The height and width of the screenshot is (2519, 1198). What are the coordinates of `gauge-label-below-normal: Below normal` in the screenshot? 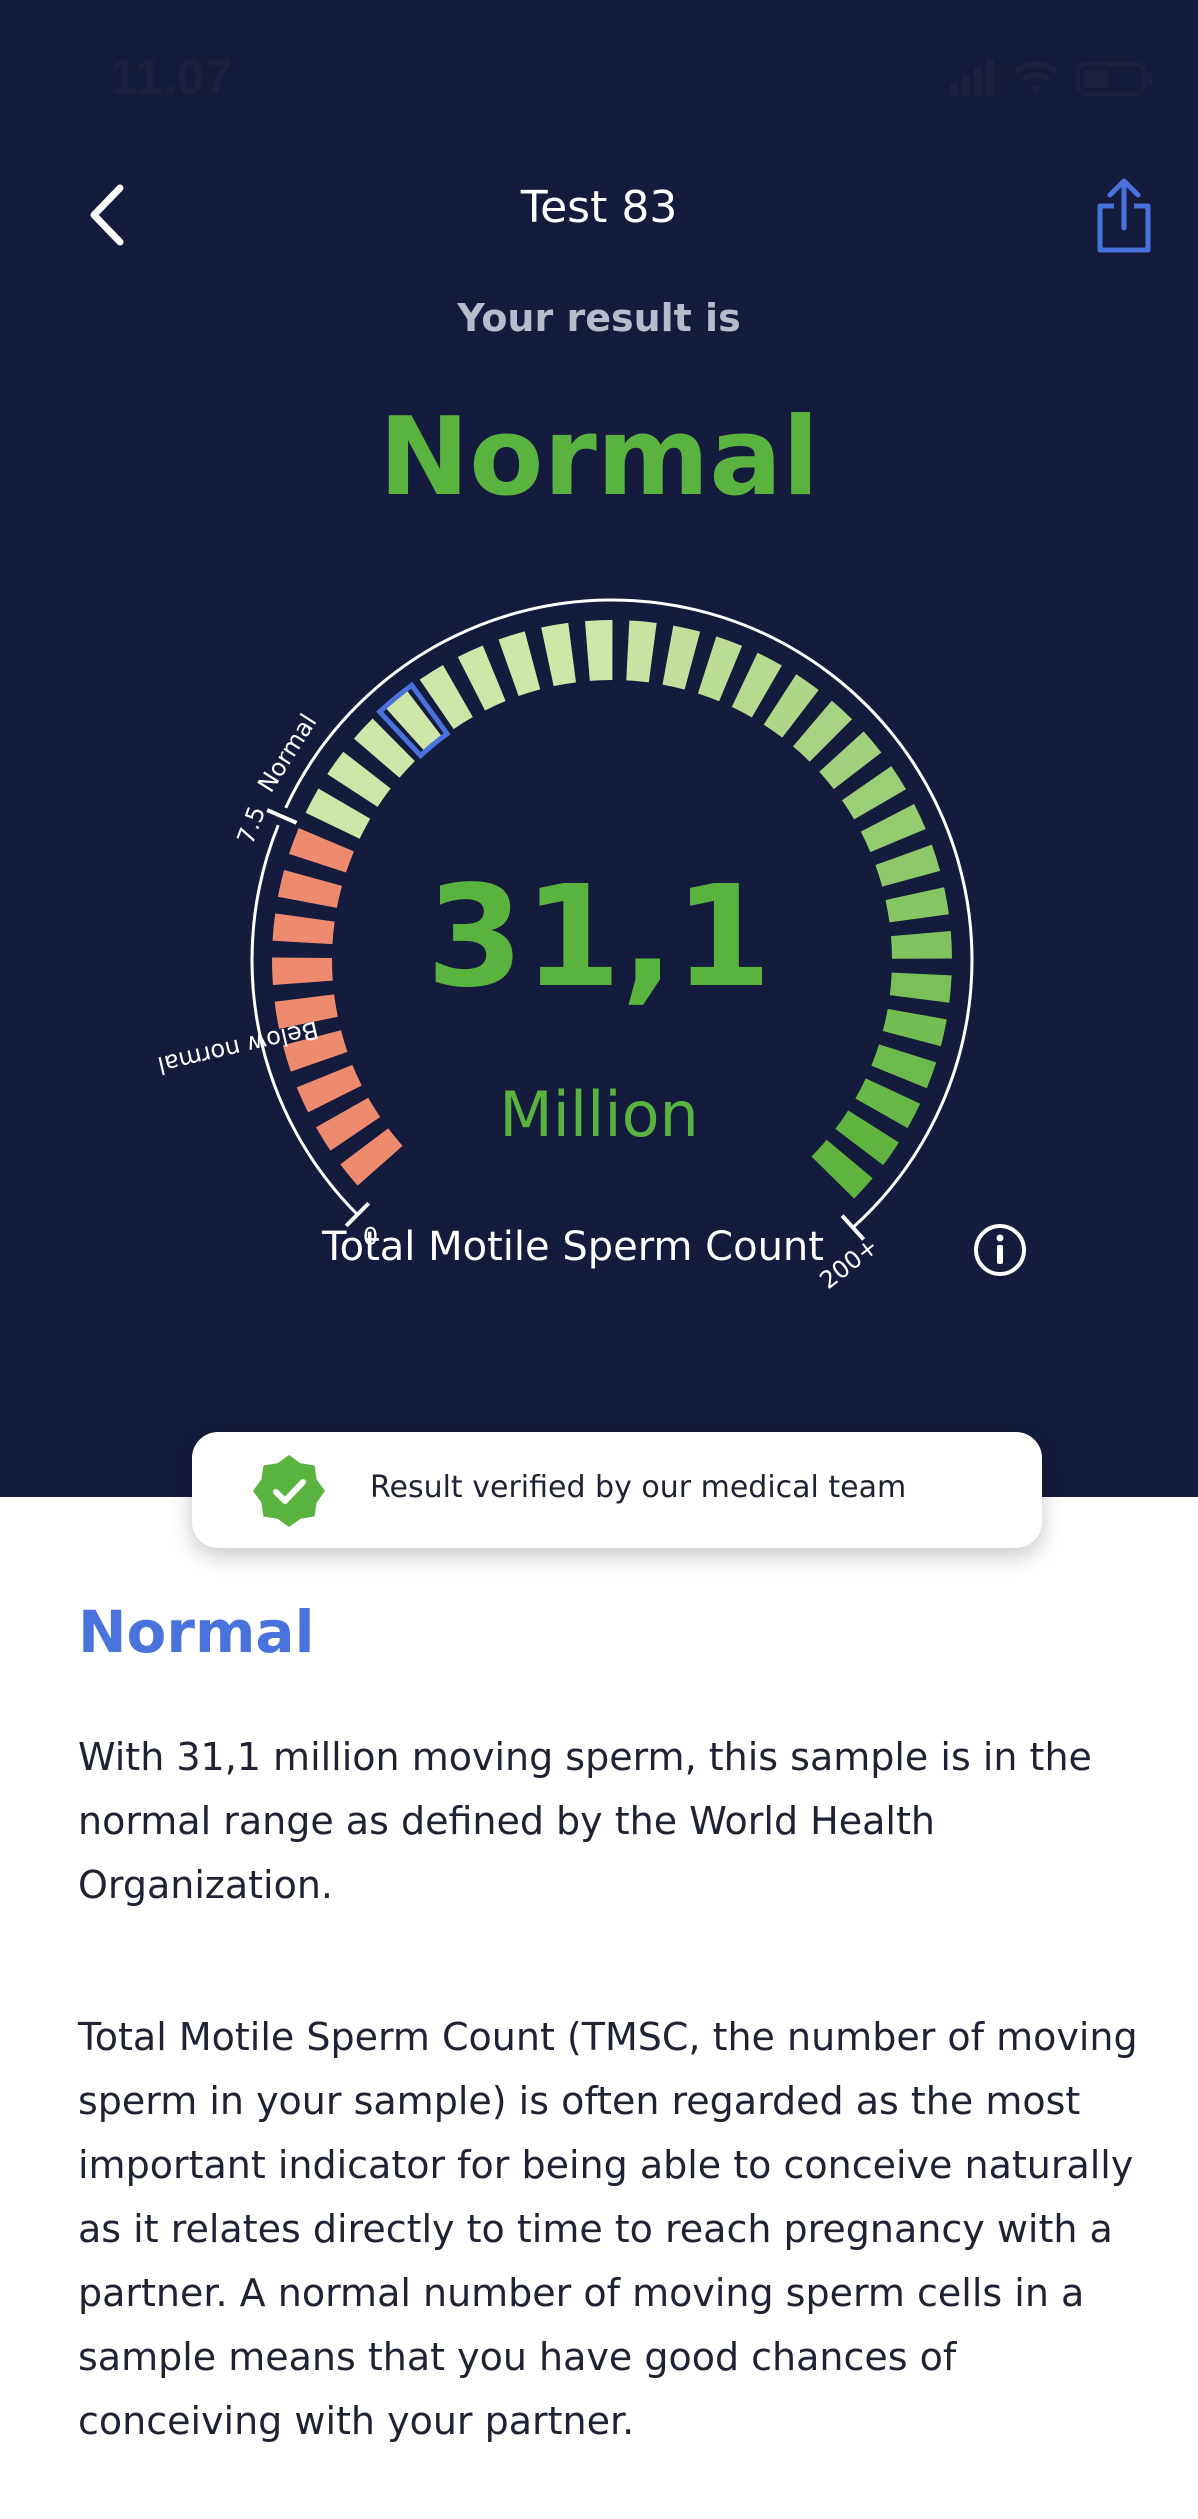 It's located at (238, 1047).